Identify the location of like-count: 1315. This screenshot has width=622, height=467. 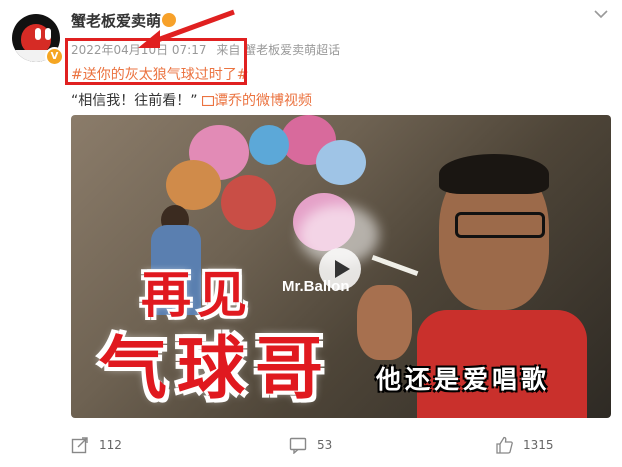
(538, 445).